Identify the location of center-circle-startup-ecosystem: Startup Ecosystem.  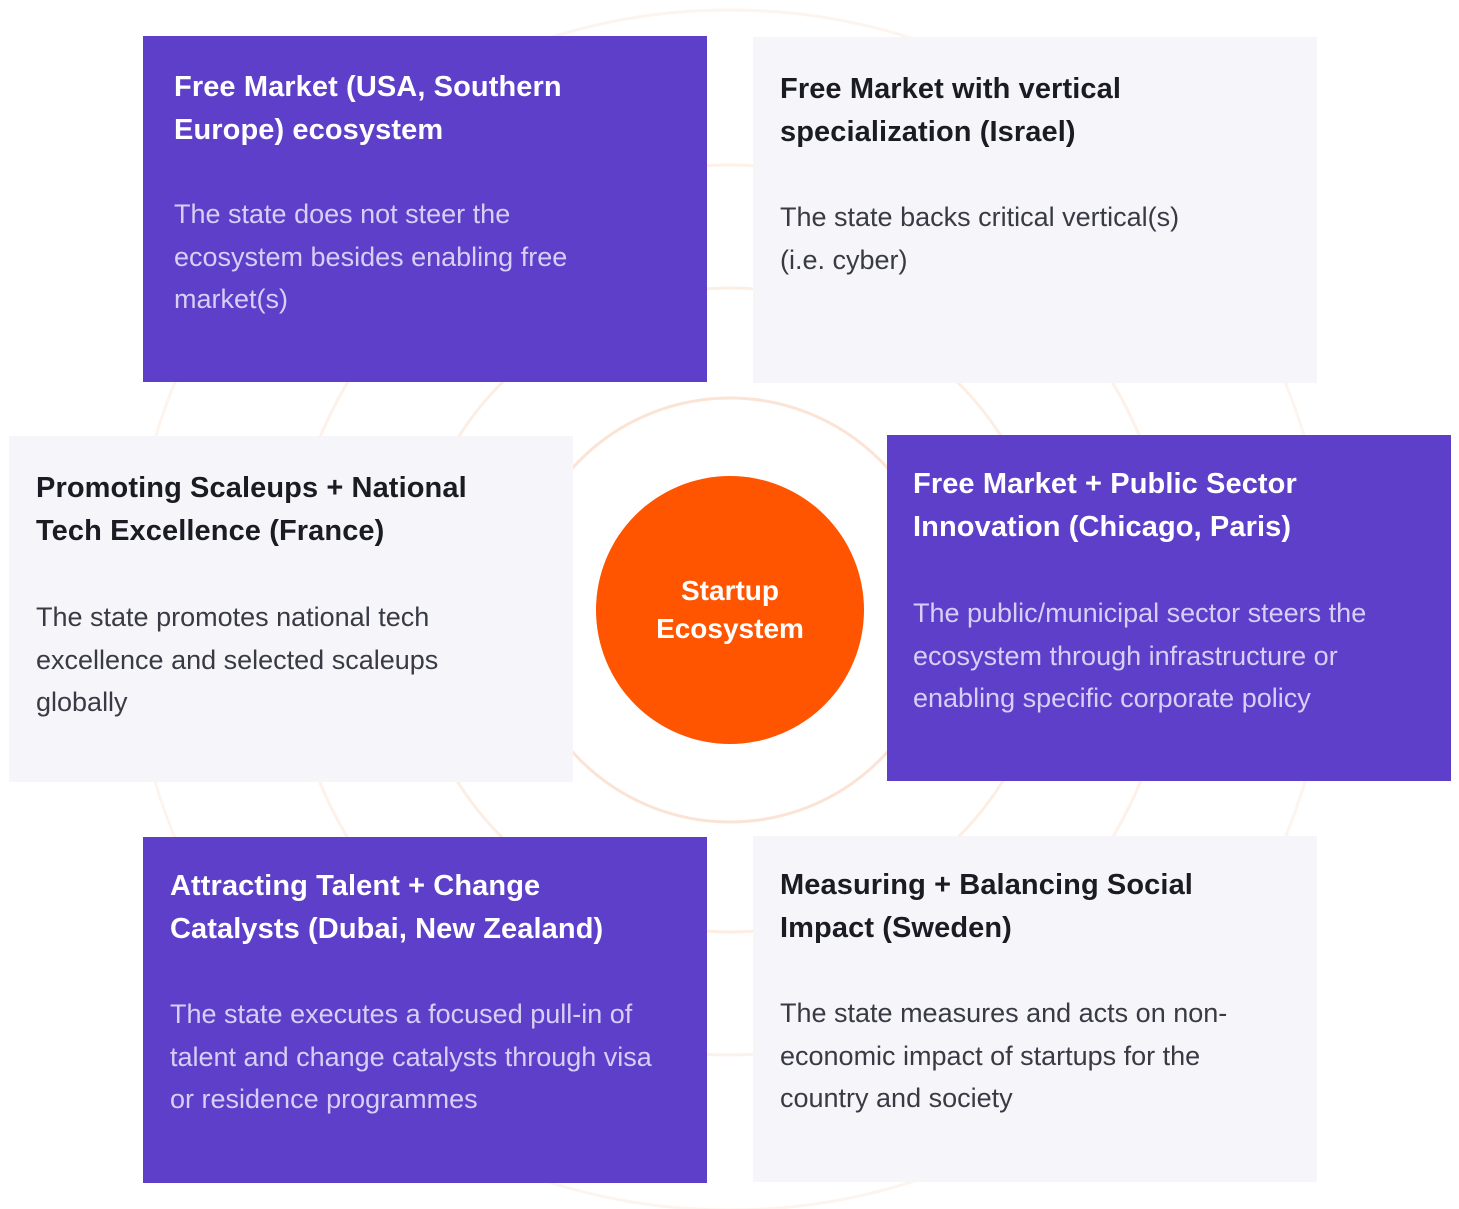
(730, 610).